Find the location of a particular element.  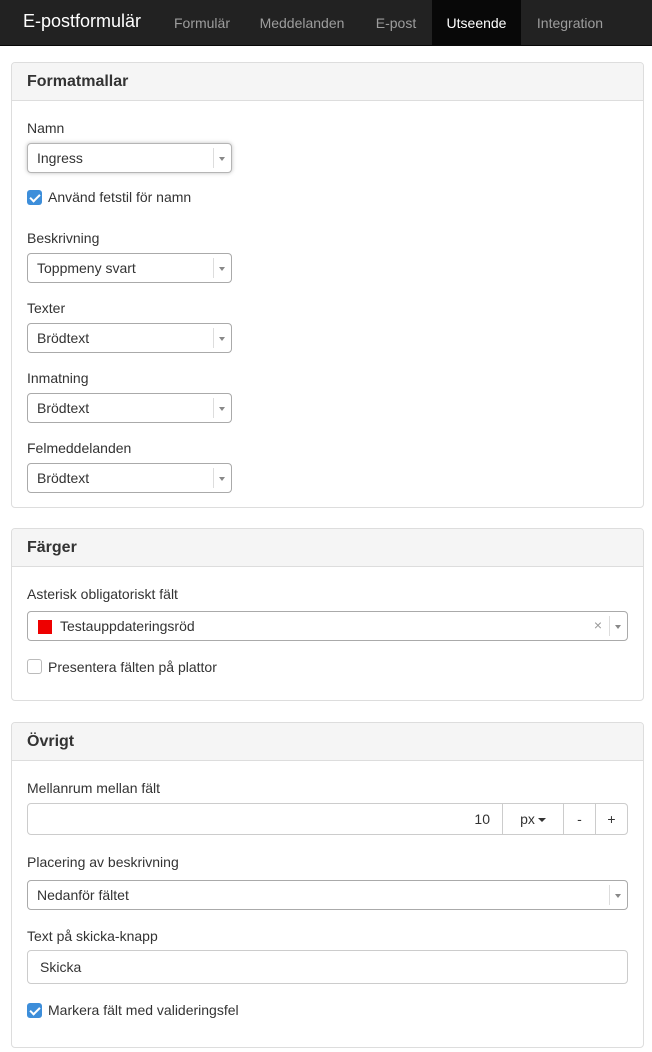

minus-label: - is located at coordinates (579, 819).